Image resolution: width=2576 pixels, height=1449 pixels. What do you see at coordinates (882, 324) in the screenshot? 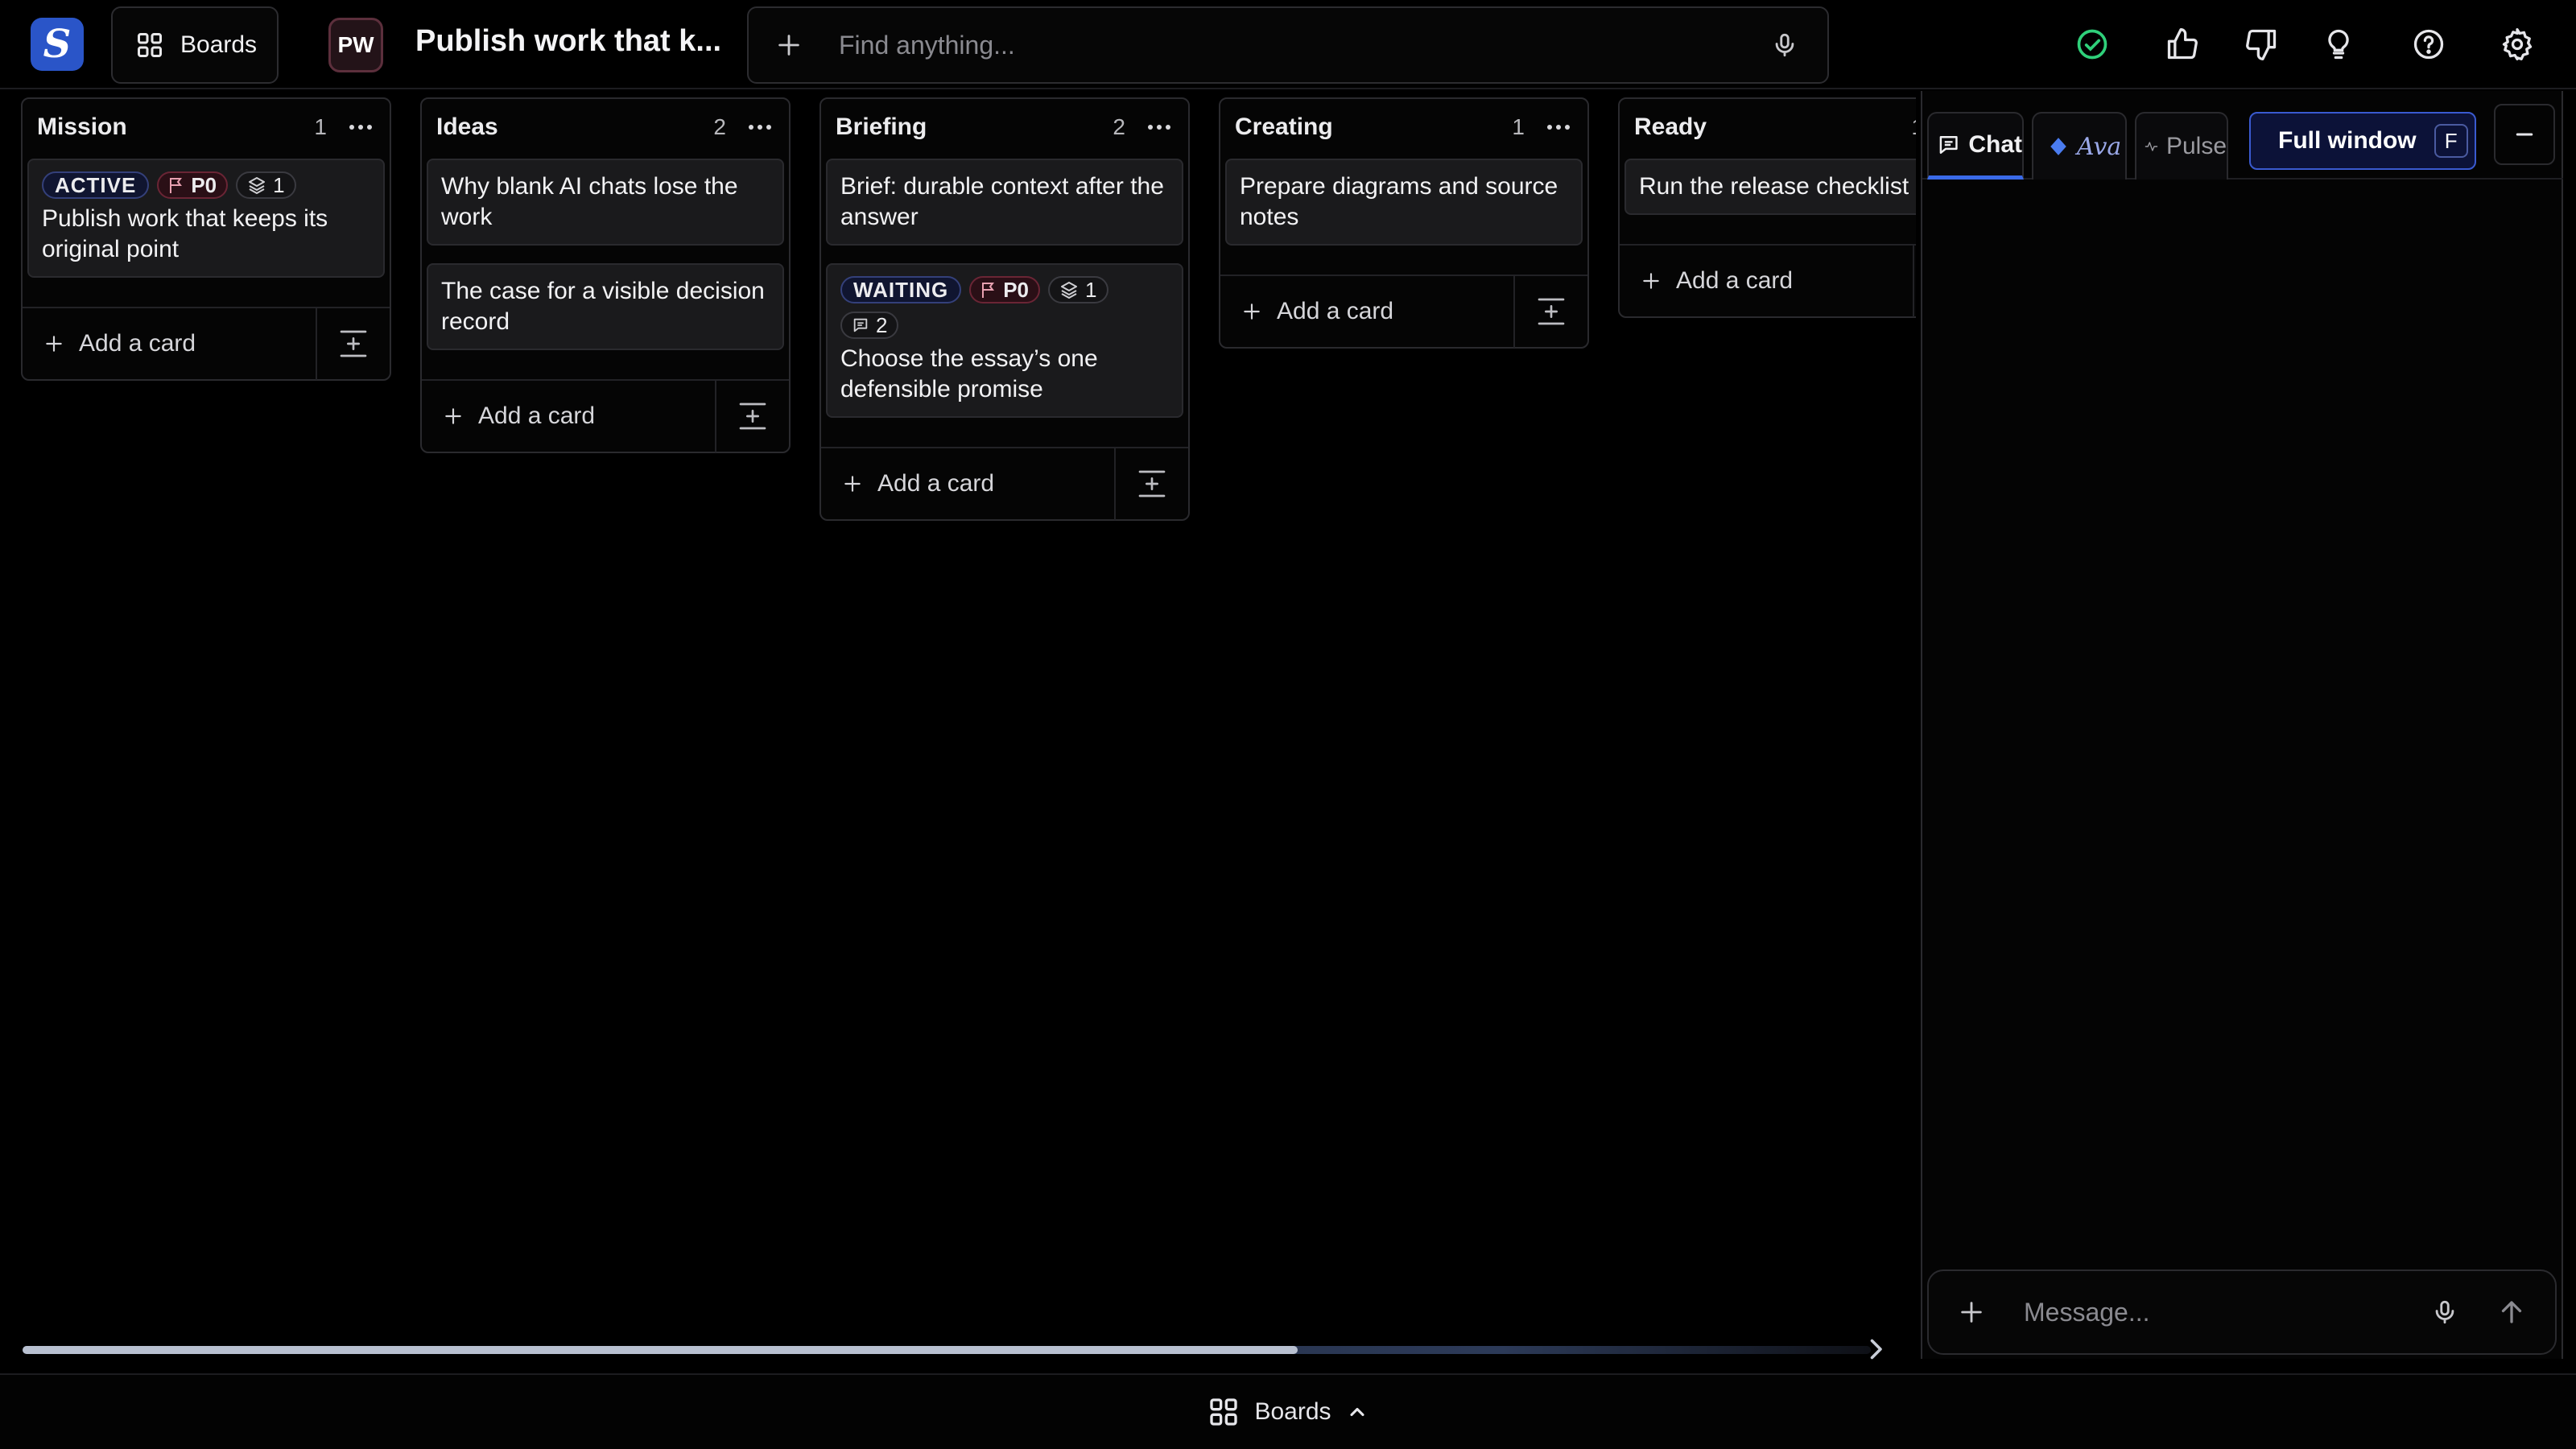
I see `comment-count: 2` at bounding box center [882, 324].